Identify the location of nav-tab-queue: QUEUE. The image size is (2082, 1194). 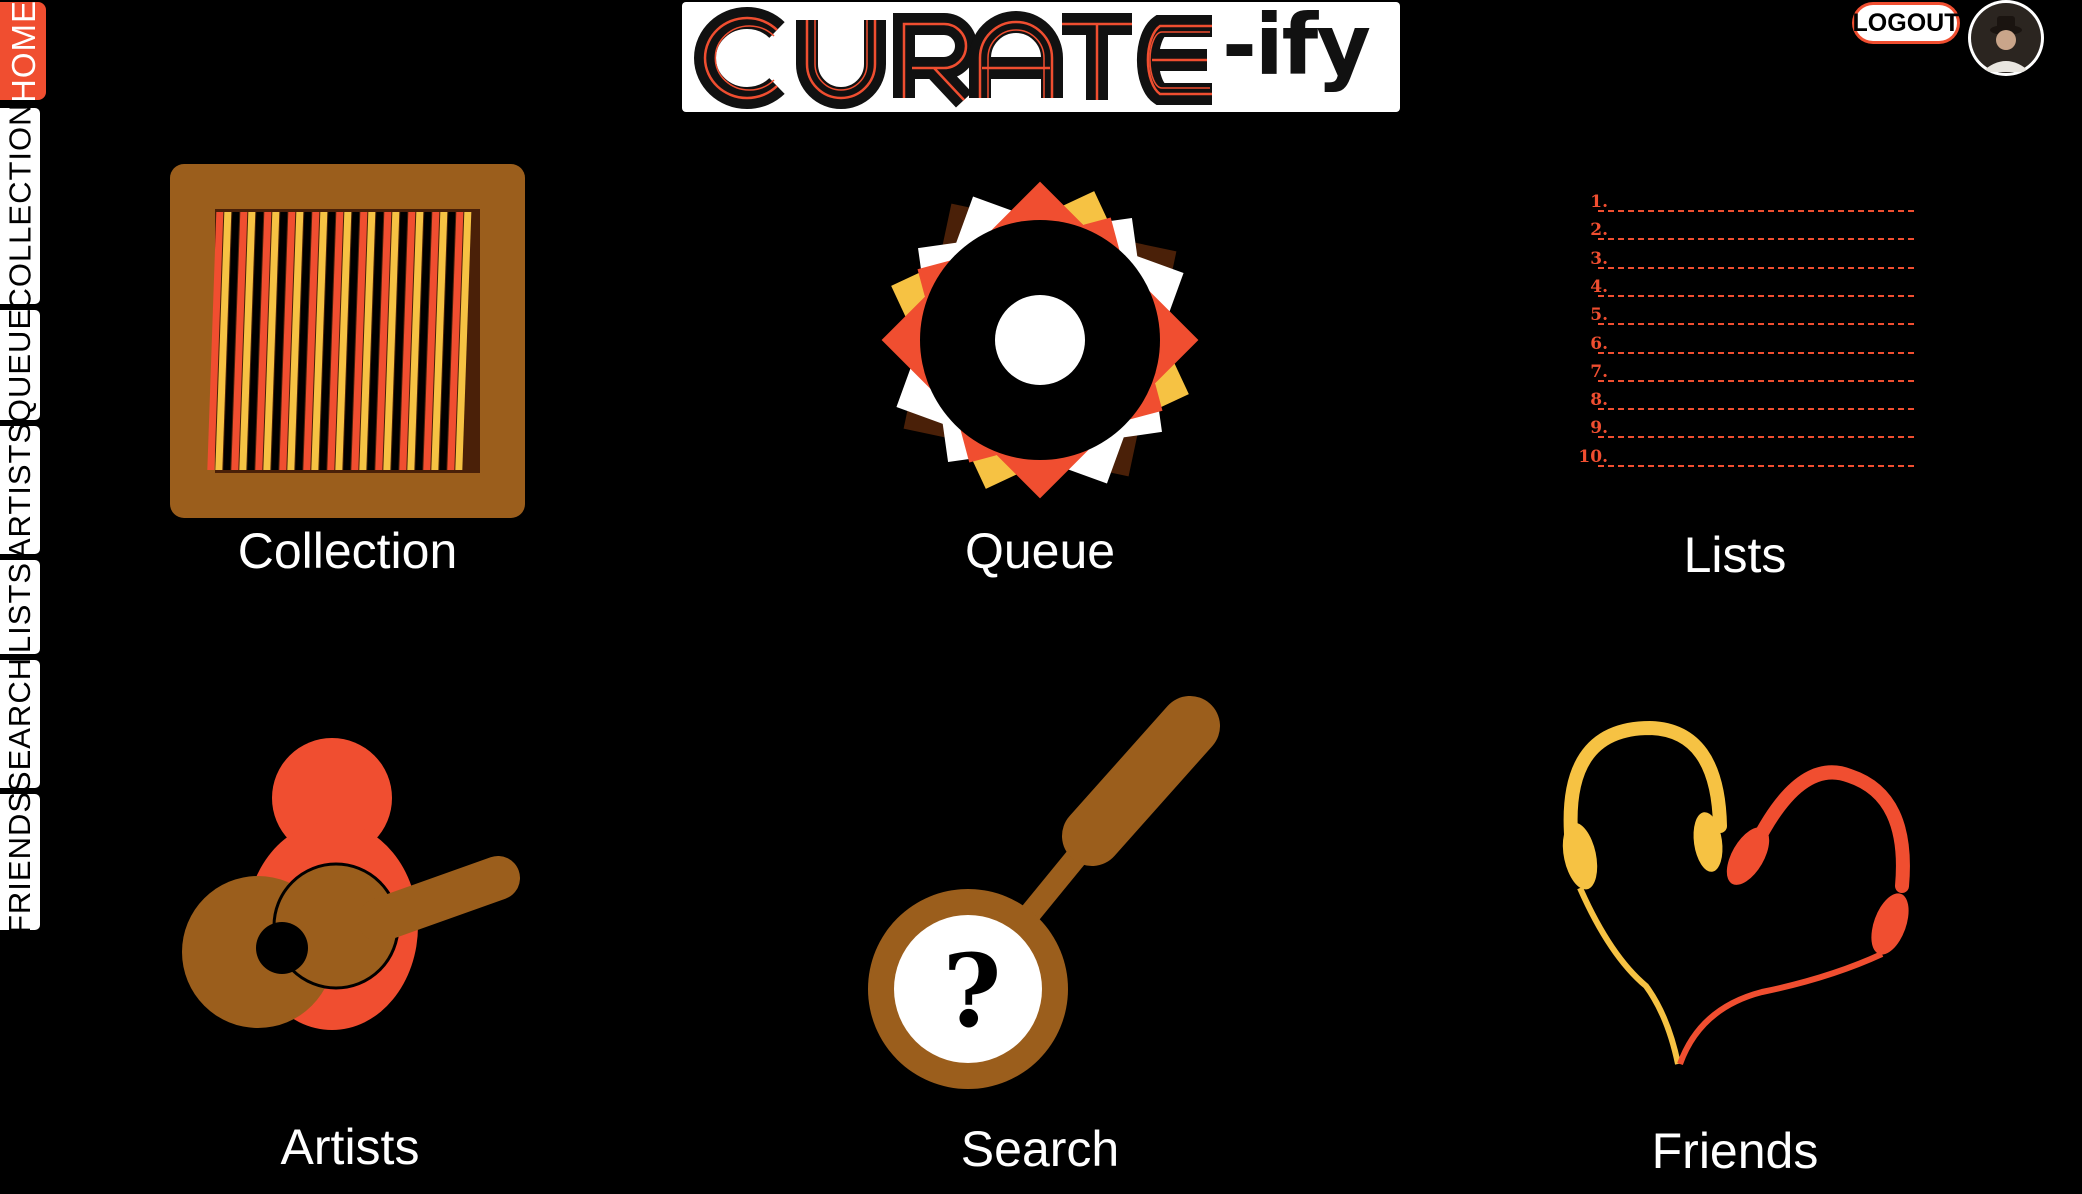
(20, 365).